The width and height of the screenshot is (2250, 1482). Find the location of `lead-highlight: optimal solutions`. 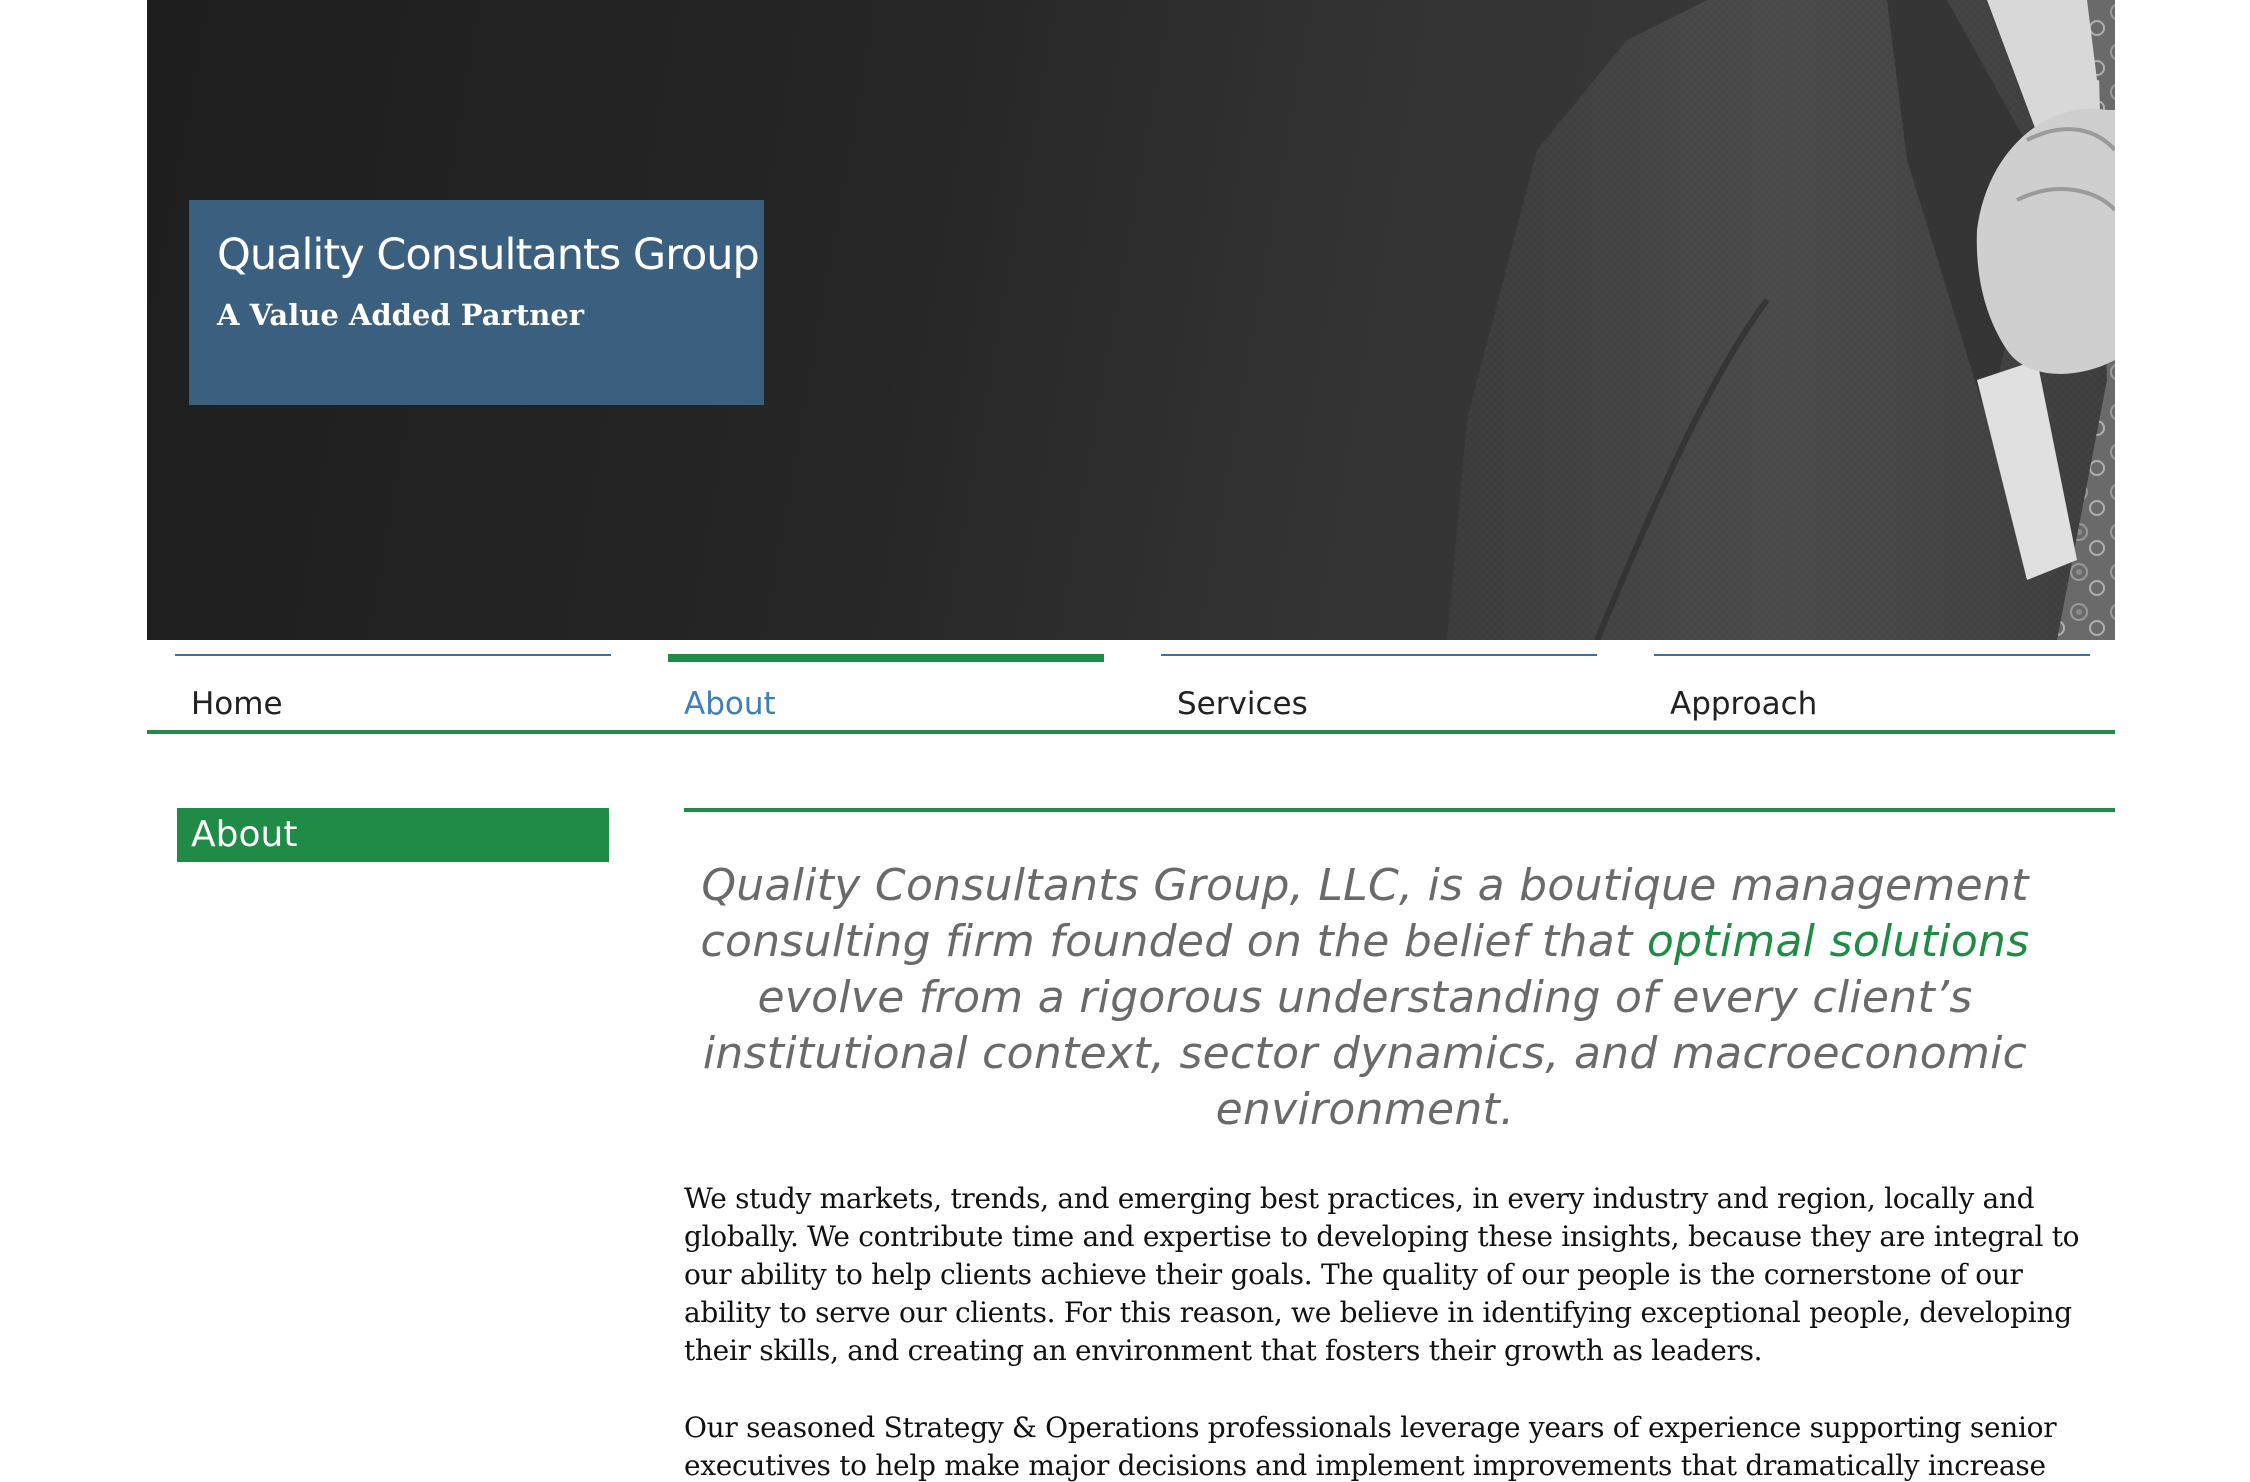

lead-highlight: optimal solutions is located at coordinates (1838, 941).